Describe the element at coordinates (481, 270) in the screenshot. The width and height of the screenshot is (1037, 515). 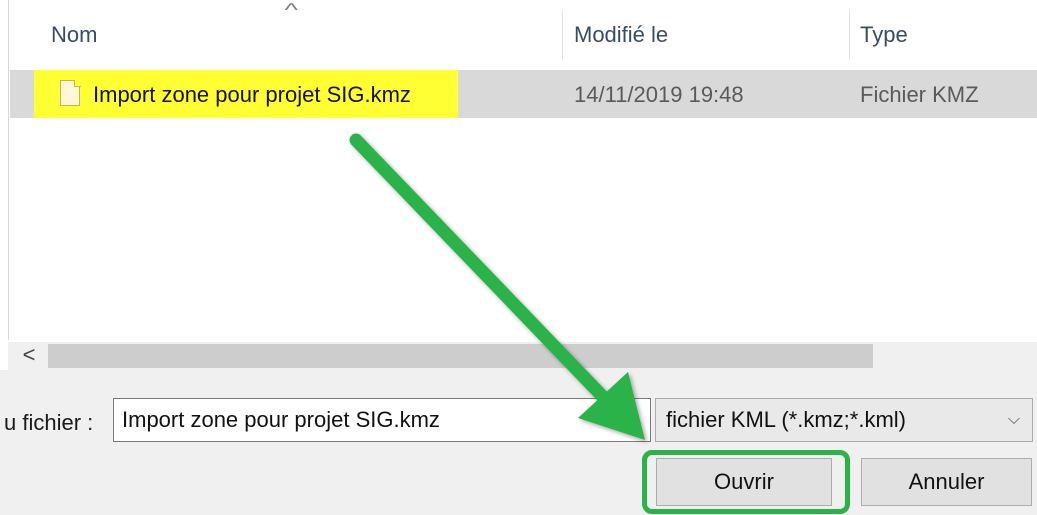
I see `arrow-shaft` at that location.